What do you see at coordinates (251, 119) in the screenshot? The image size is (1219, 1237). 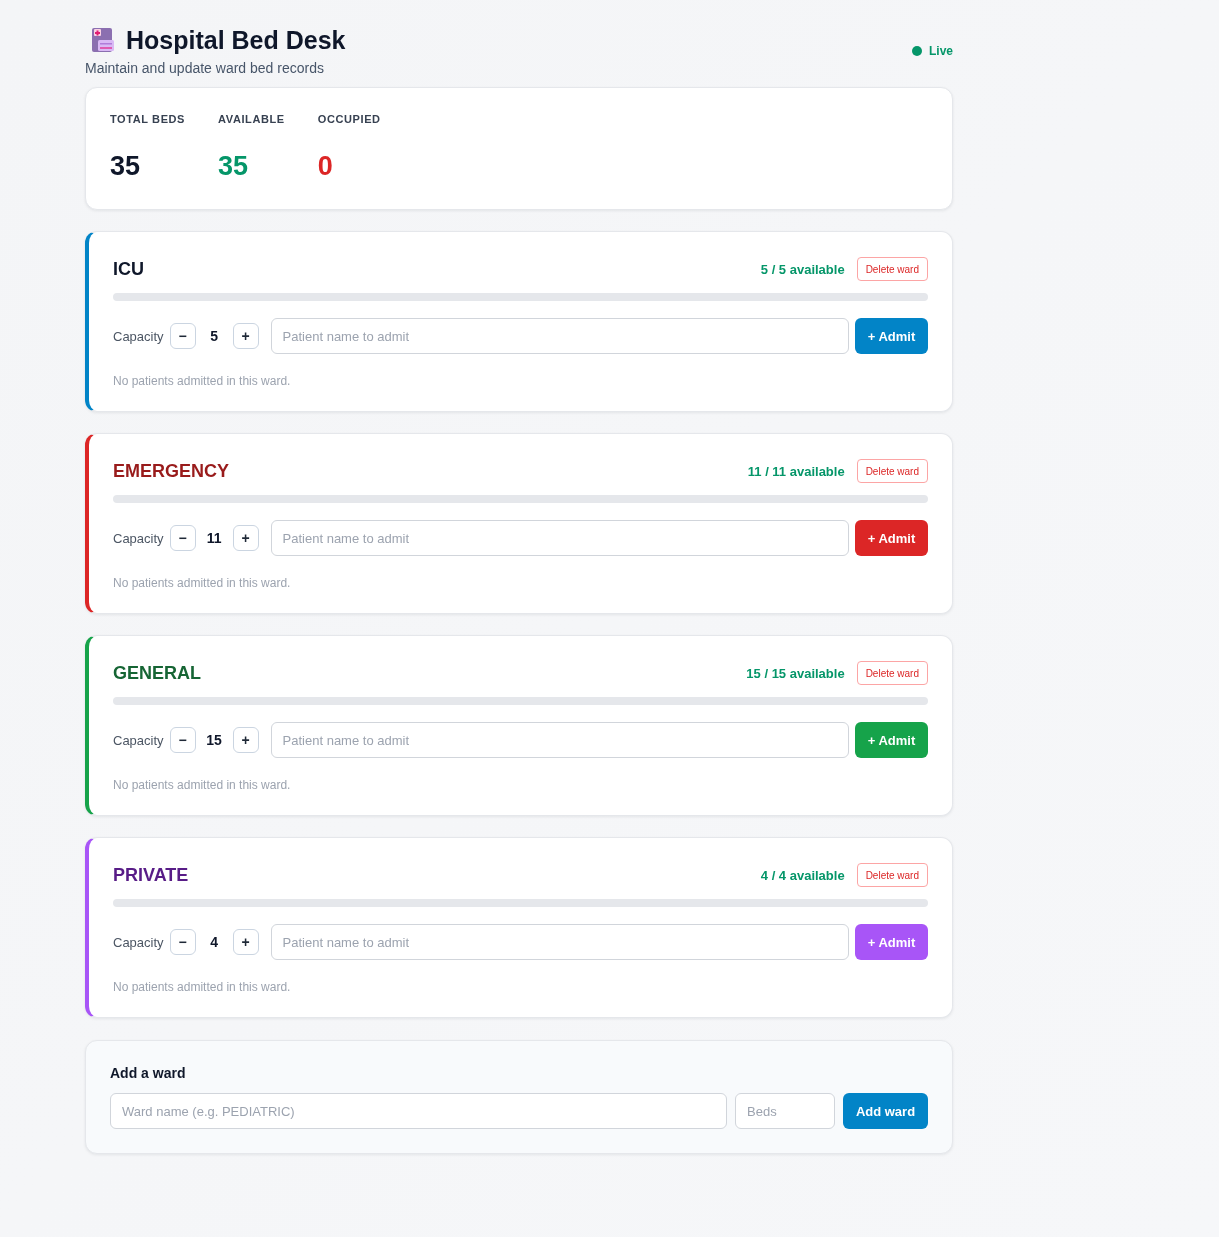 I see `stat-label: AVAILABLE` at bounding box center [251, 119].